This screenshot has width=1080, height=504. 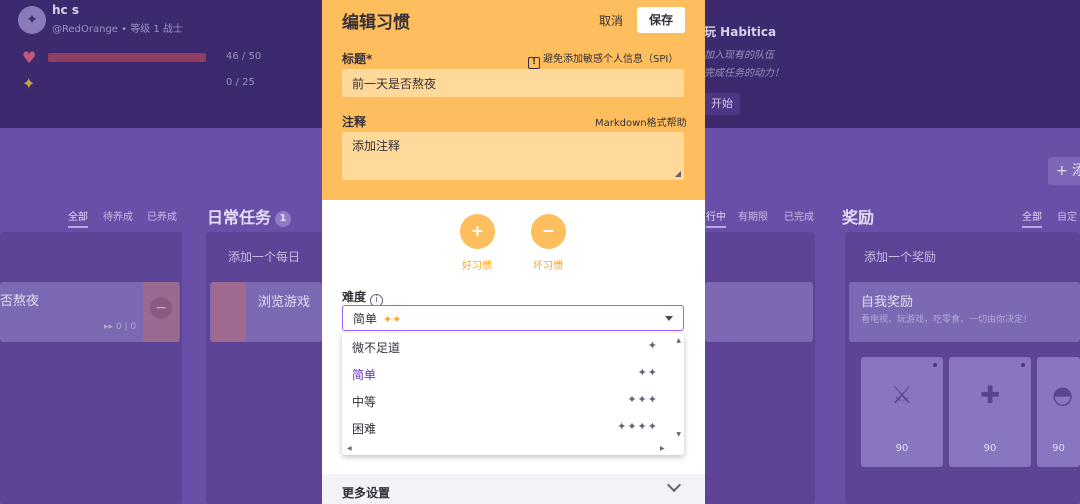 I want to click on add-daily-input: 添加一个每日, so click(x=264, y=256).